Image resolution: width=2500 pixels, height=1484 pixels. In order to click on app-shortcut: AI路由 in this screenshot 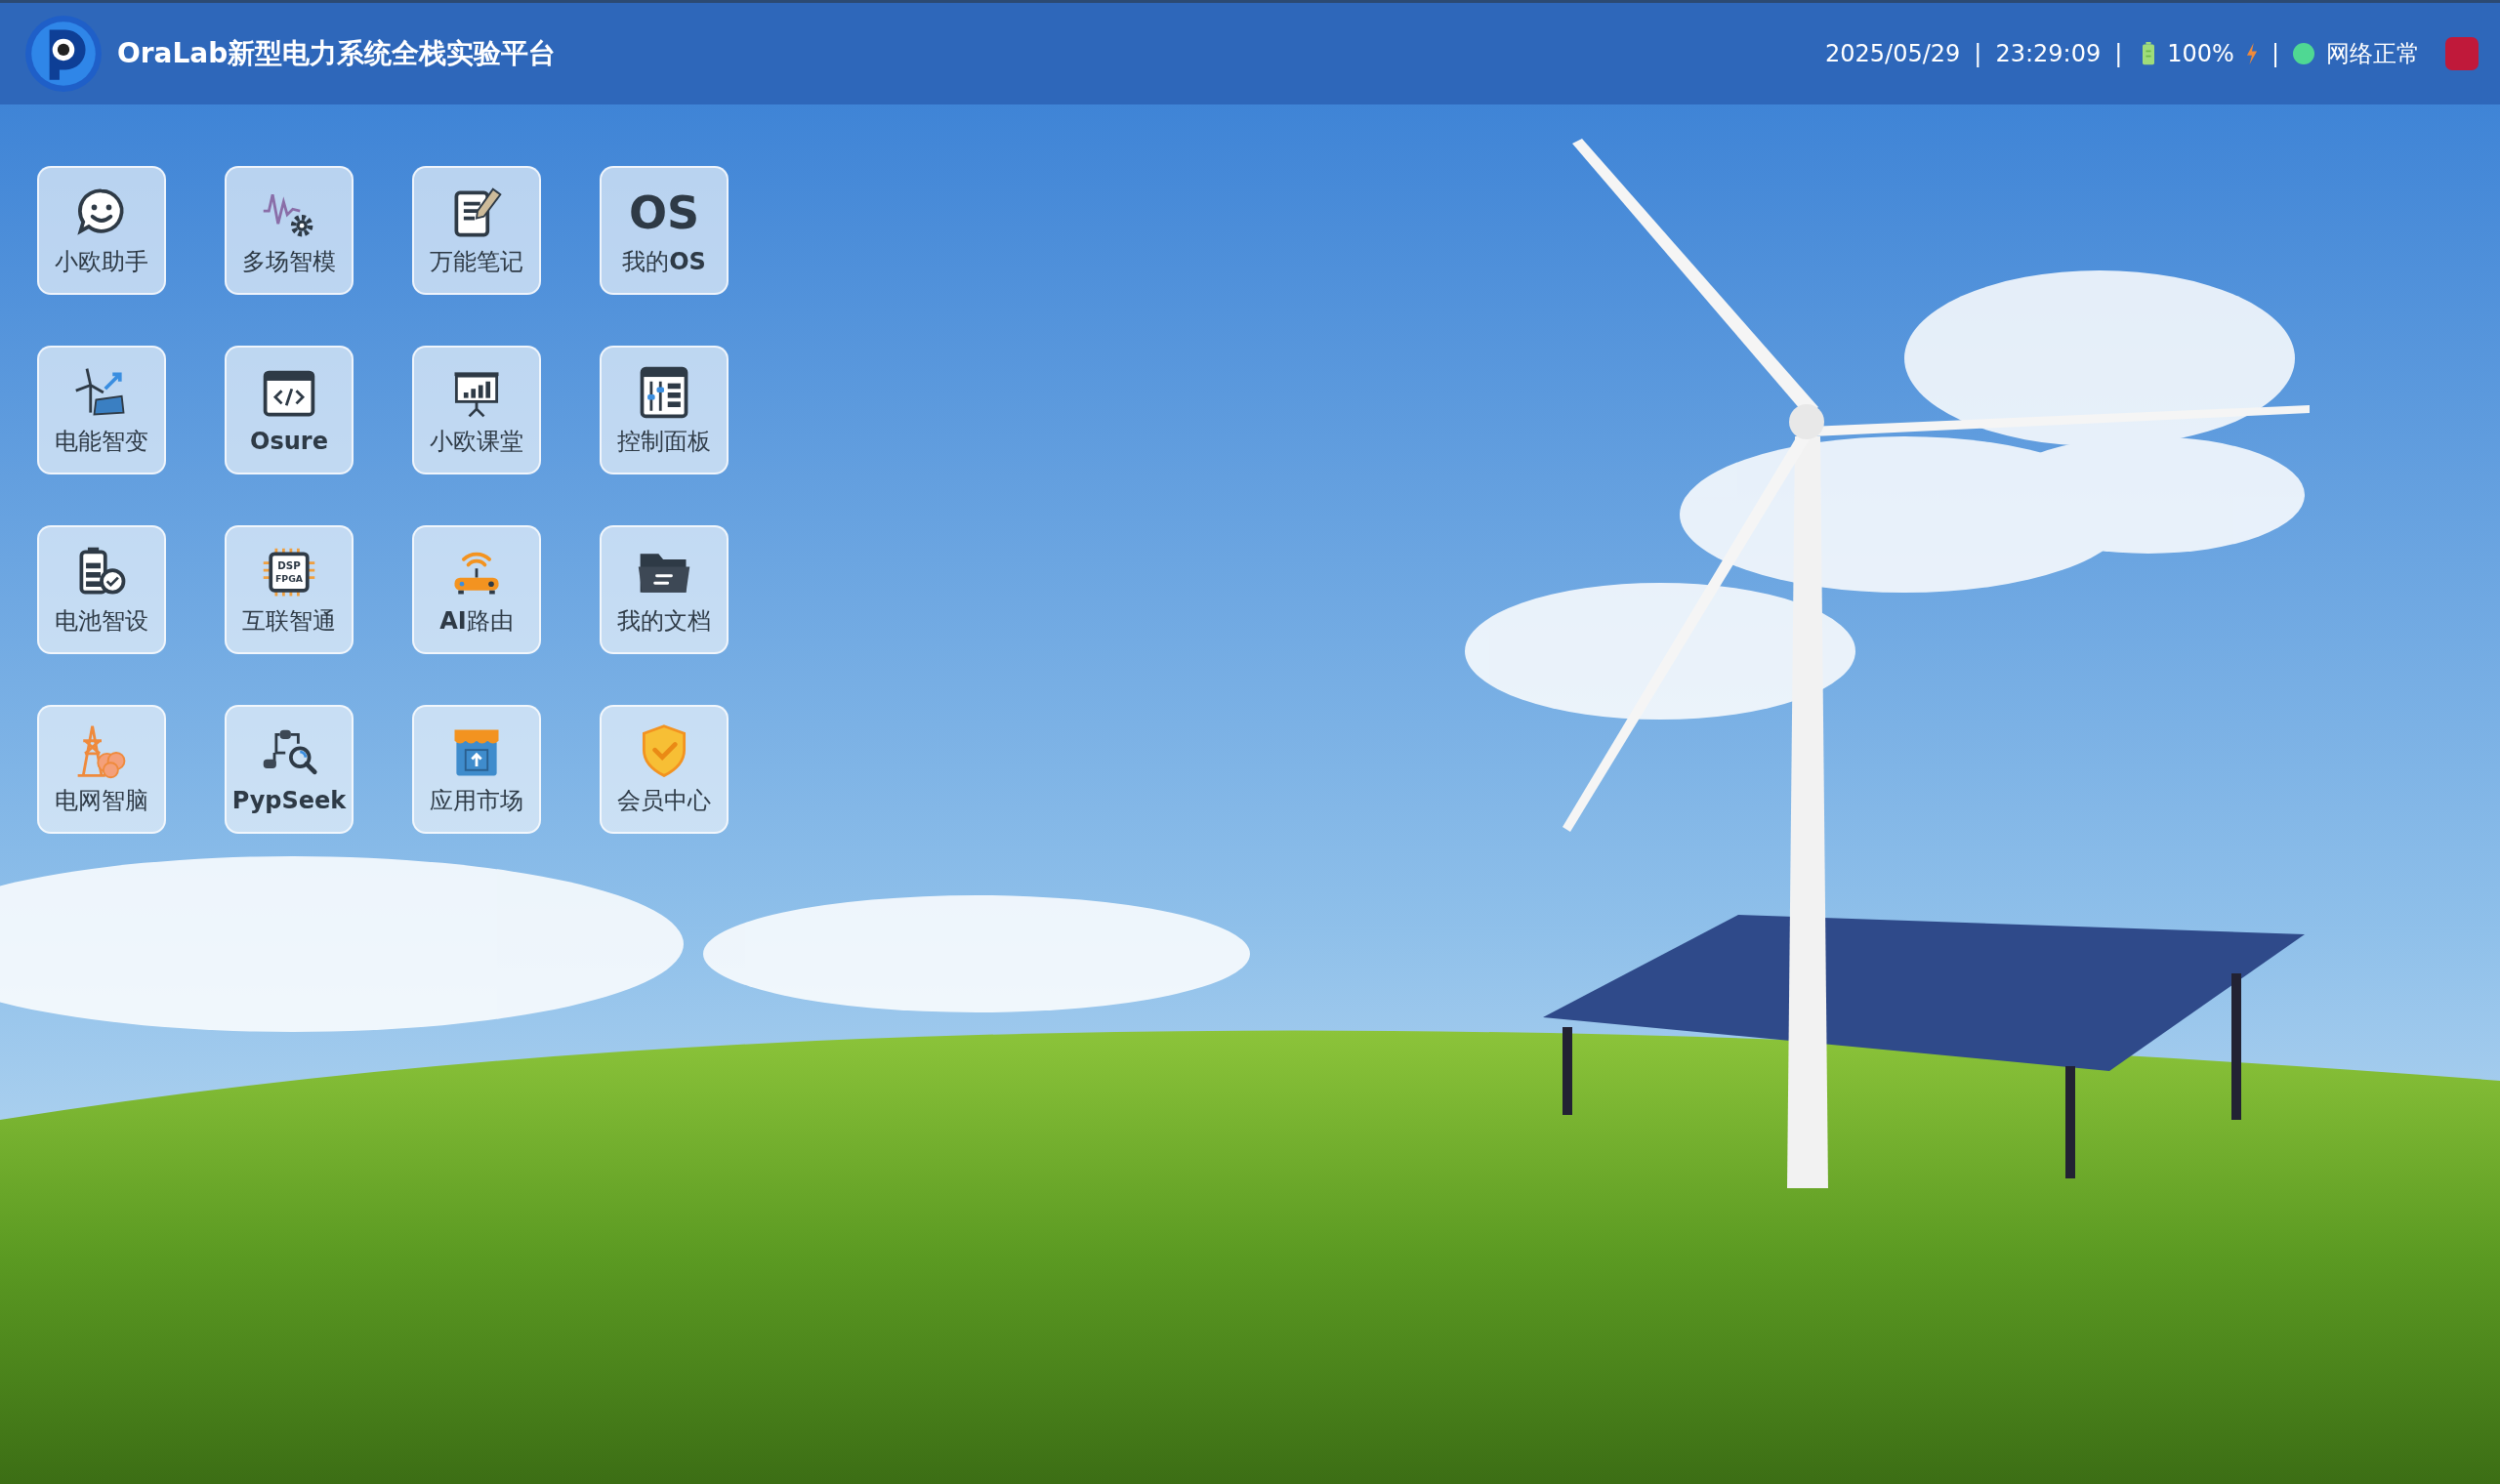, I will do `click(477, 589)`.